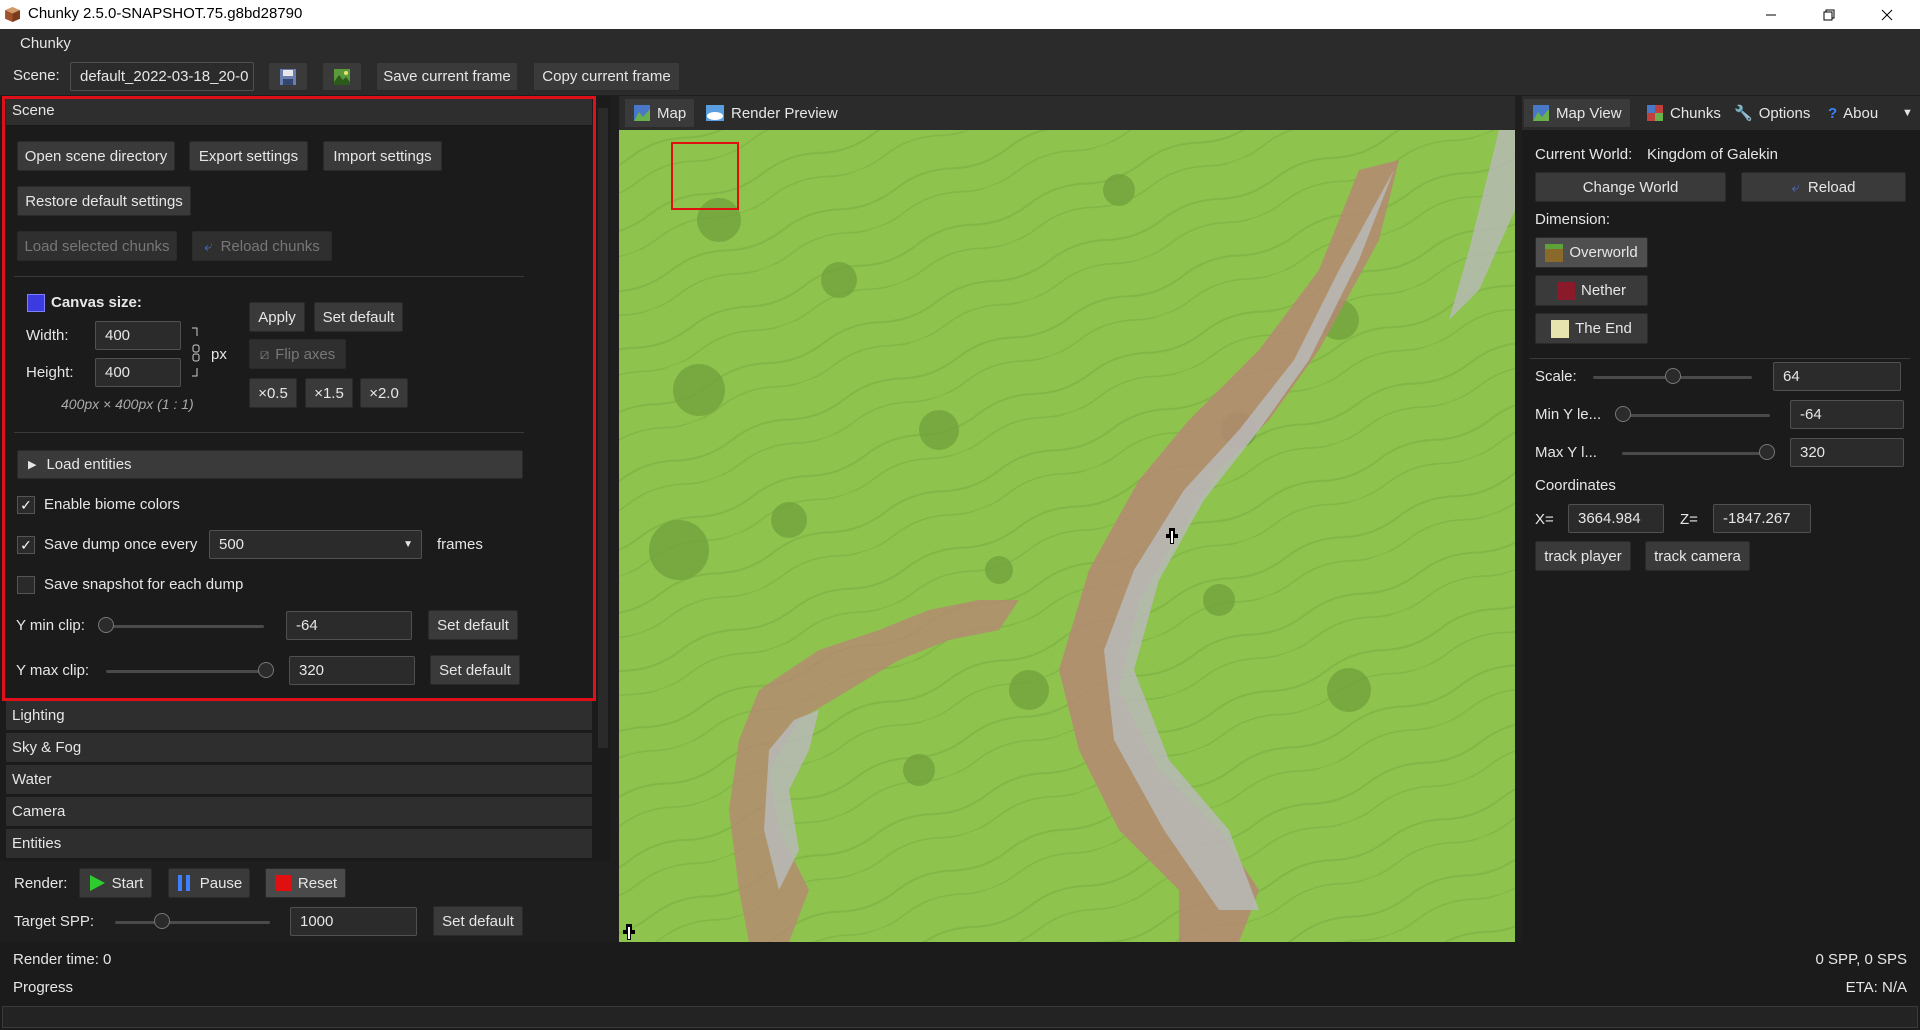 Image resolution: width=1920 pixels, height=1030 pixels. I want to click on chunky-app-icon, so click(12, 14).